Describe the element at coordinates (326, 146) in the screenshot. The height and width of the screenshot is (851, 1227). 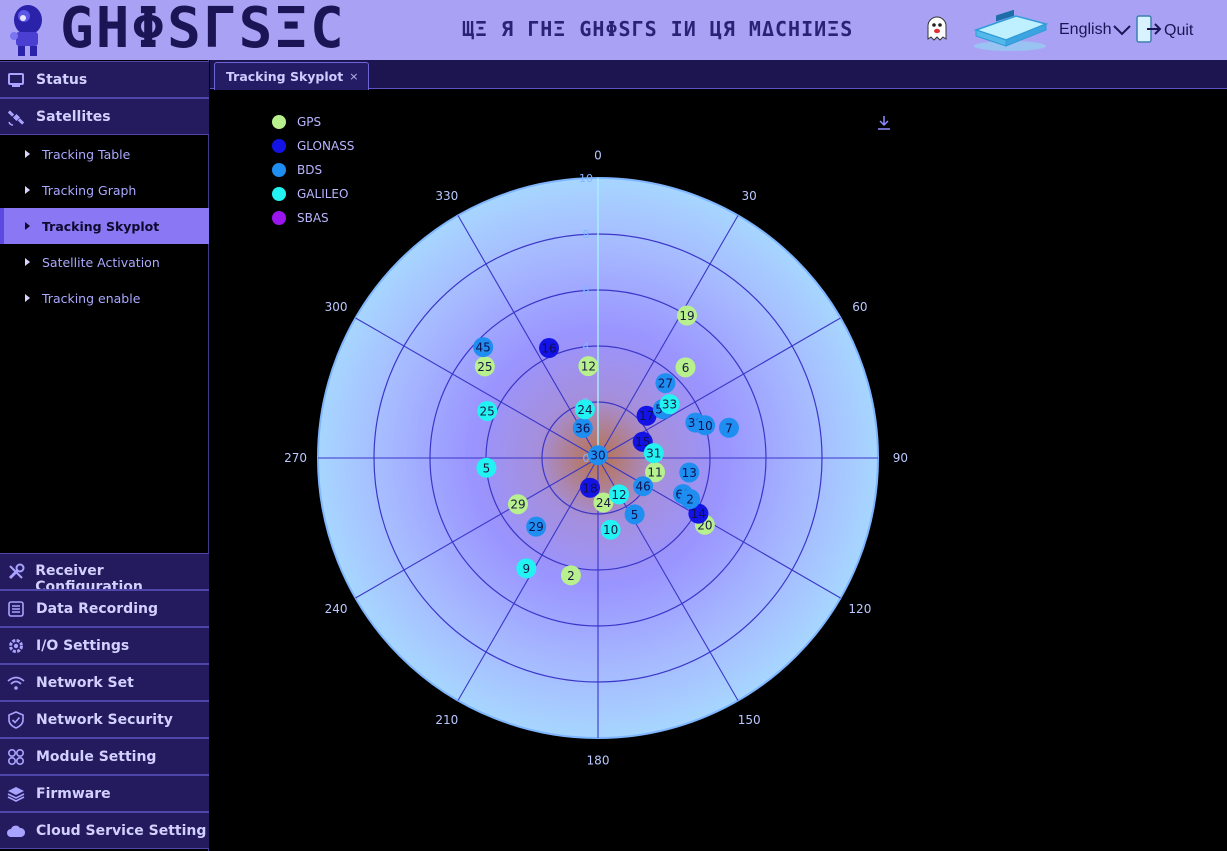
I see `legend-label: GLONASS` at that location.